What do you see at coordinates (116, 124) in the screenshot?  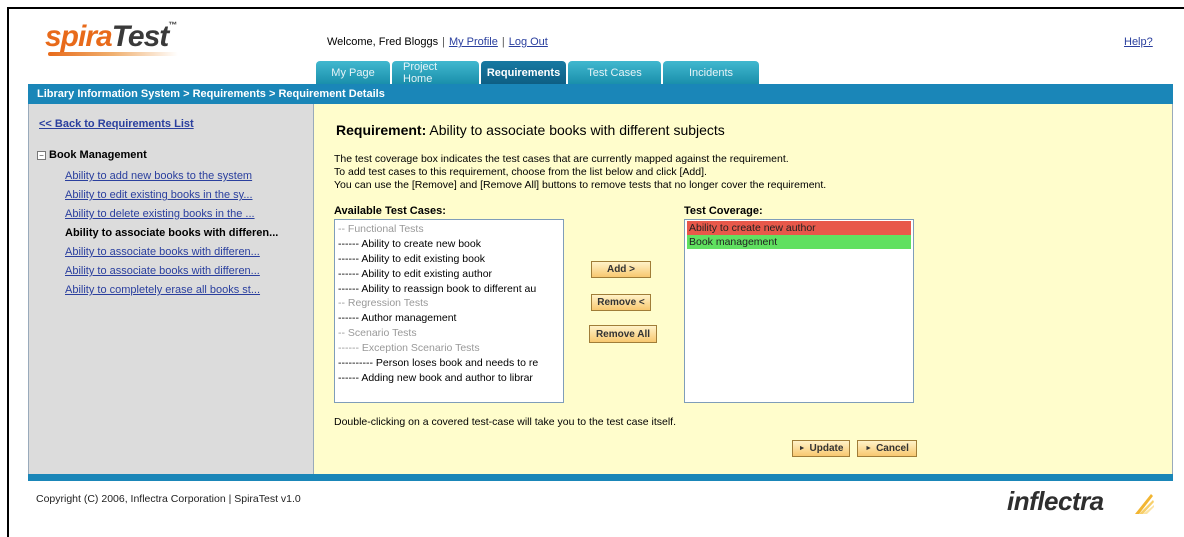 I see `back-to-requirements-link: << Back to Requirements List` at bounding box center [116, 124].